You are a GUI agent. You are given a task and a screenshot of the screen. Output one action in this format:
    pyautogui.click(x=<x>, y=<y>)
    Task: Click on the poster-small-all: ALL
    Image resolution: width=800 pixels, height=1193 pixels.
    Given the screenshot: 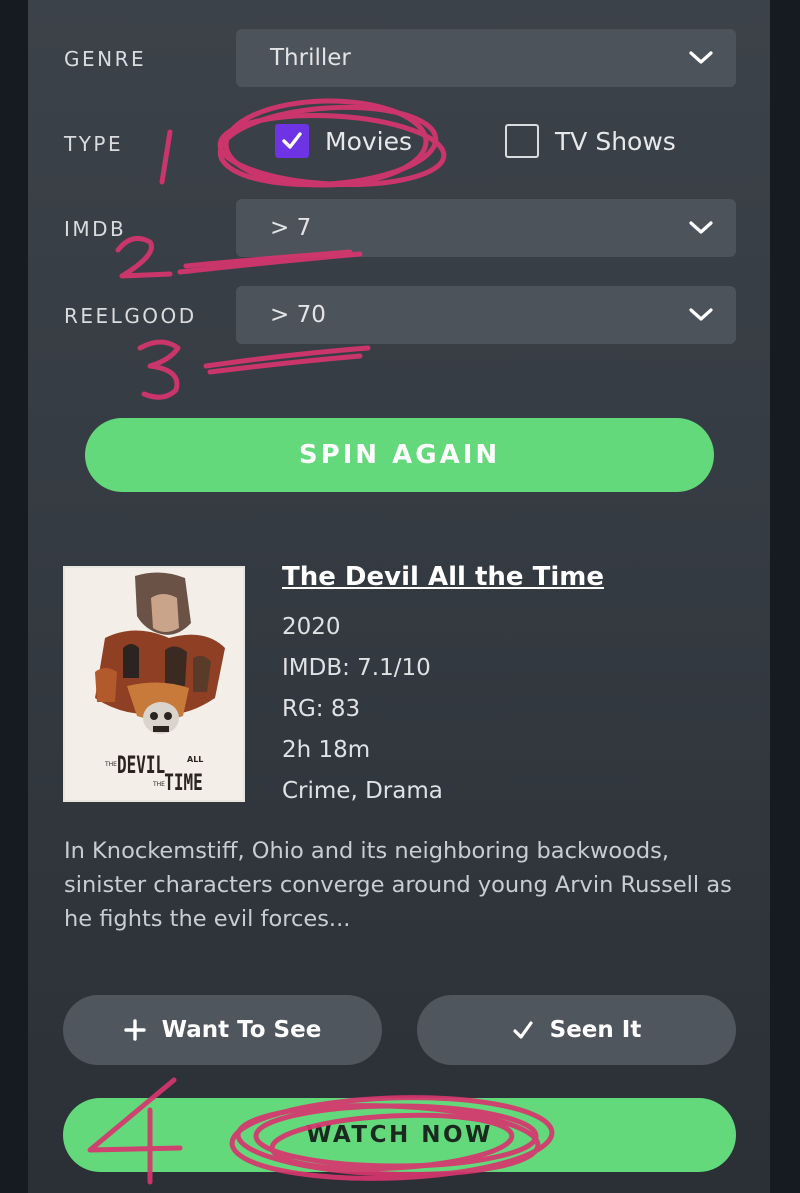 What is the action you would take?
    pyautogui.click(x=195, y=759)
    